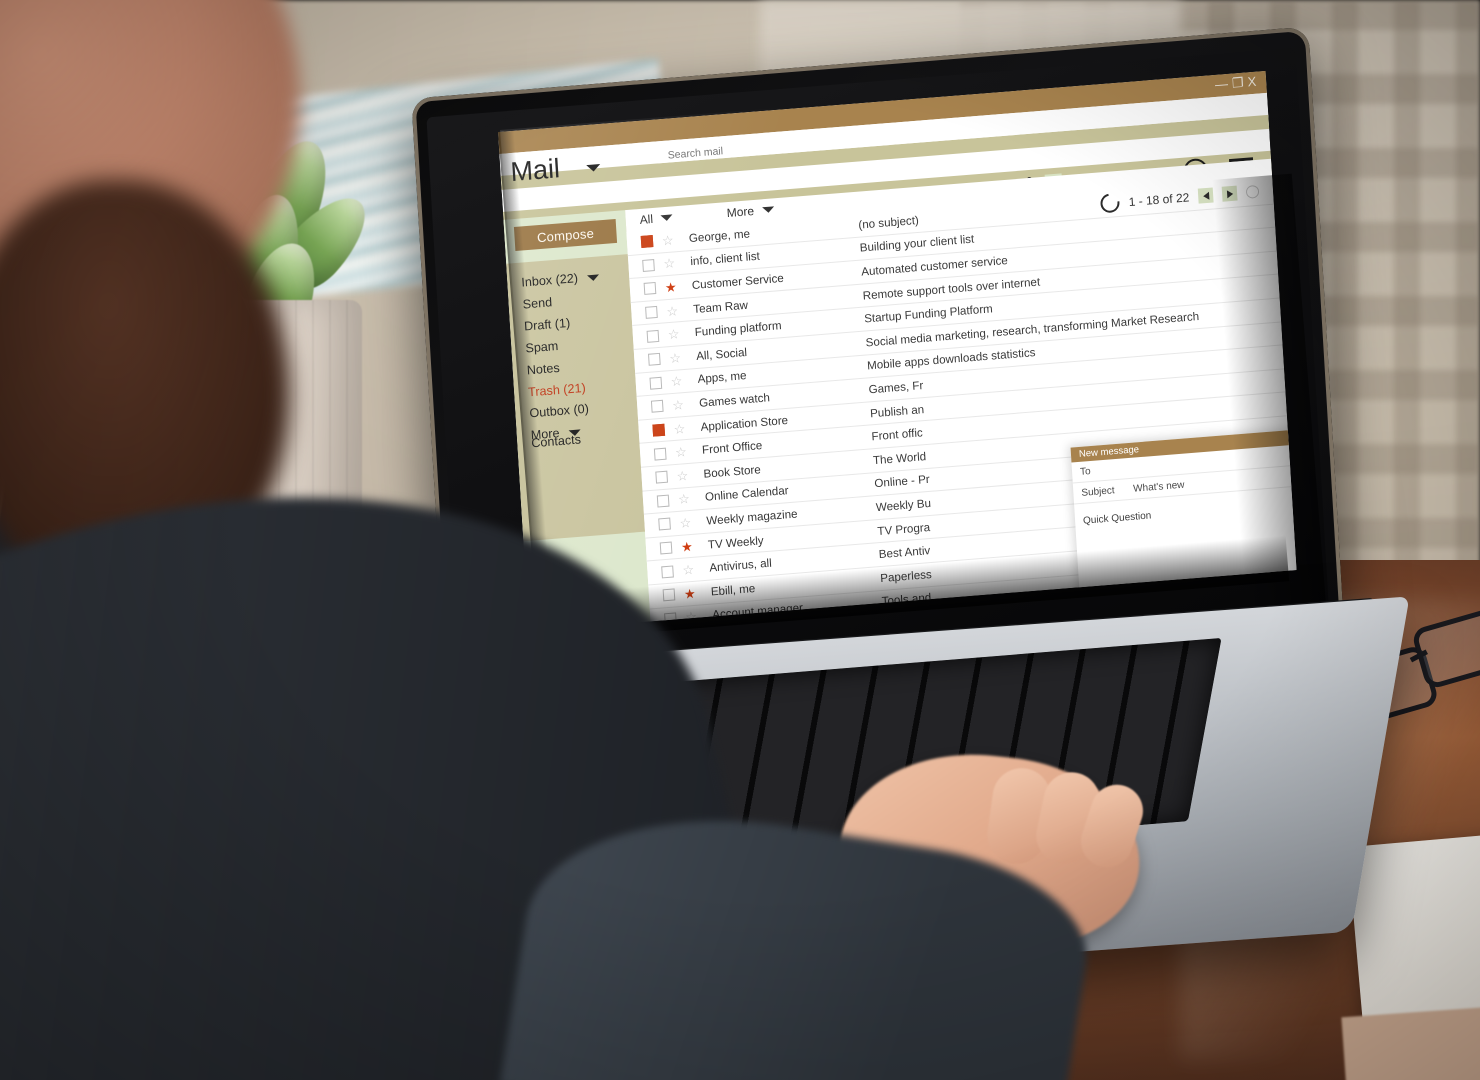  What do you see at coordinates (902, 482) in the screenshot?
I see `email-subject: Online - Pr` at bounding box center [902, 482].